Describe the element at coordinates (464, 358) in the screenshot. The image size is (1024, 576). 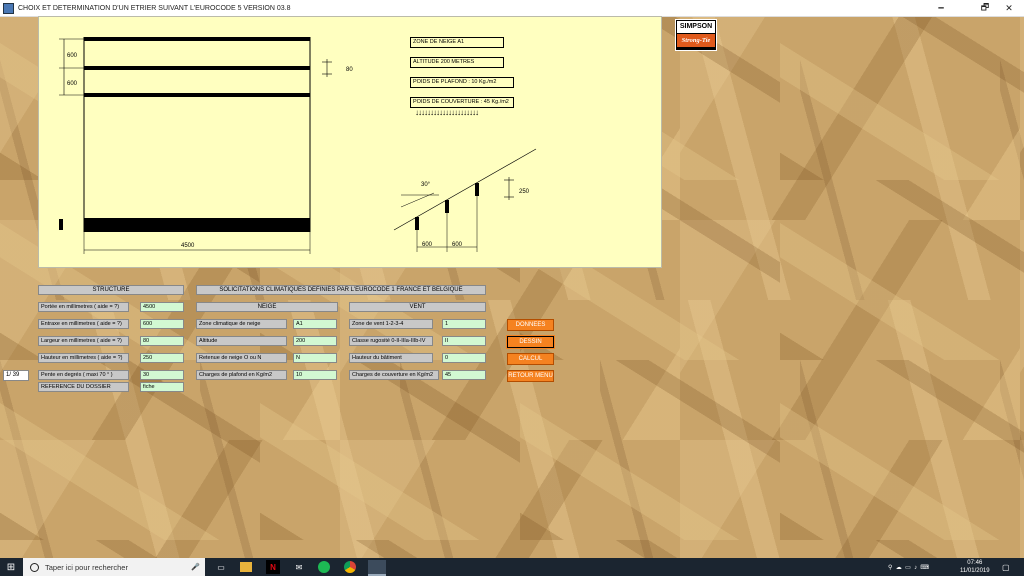
I see `hauteur-batiment-input: 0` at that location.